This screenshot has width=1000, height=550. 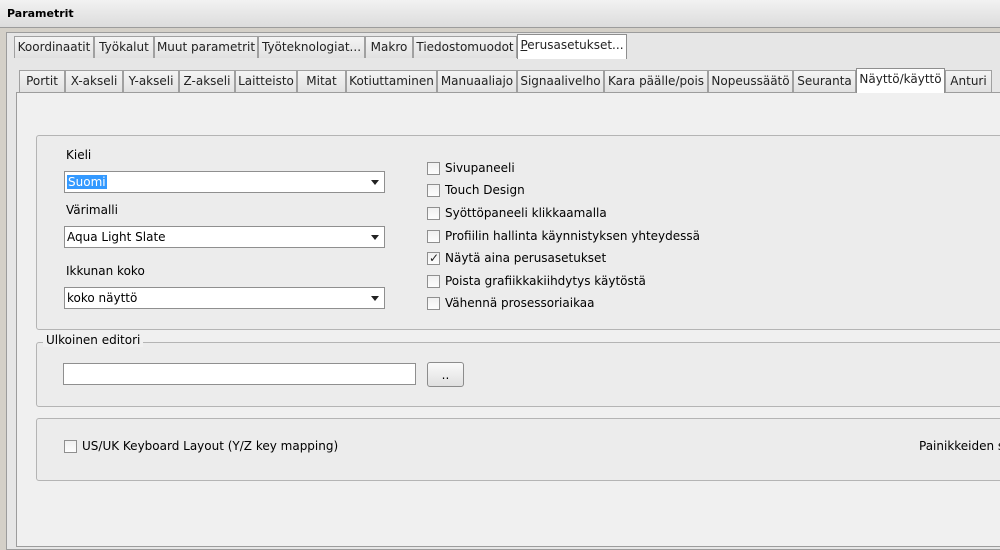 What do you see at coordinates (79, 155) in the screenshot?
I see `language-label: Kieli` at bounding box center [79, 155].